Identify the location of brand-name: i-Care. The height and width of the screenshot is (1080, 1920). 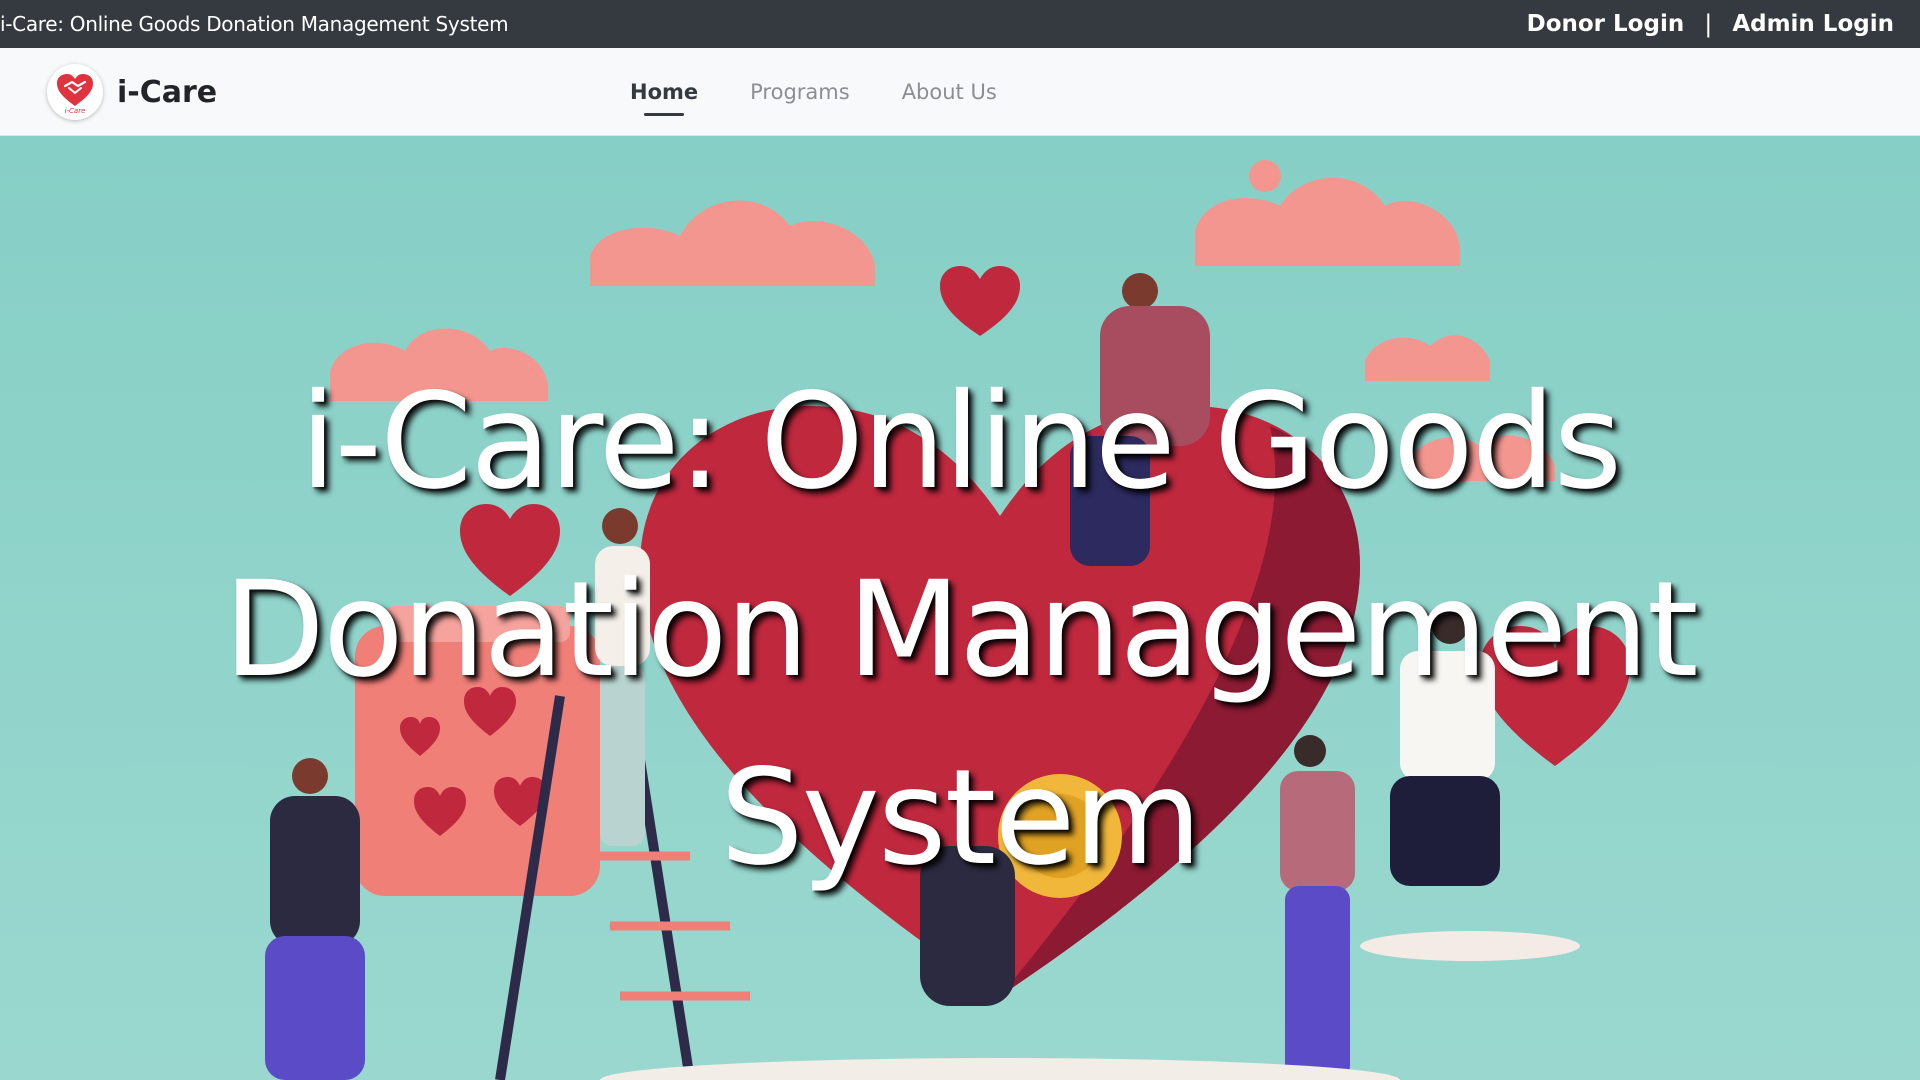
(167, 92).